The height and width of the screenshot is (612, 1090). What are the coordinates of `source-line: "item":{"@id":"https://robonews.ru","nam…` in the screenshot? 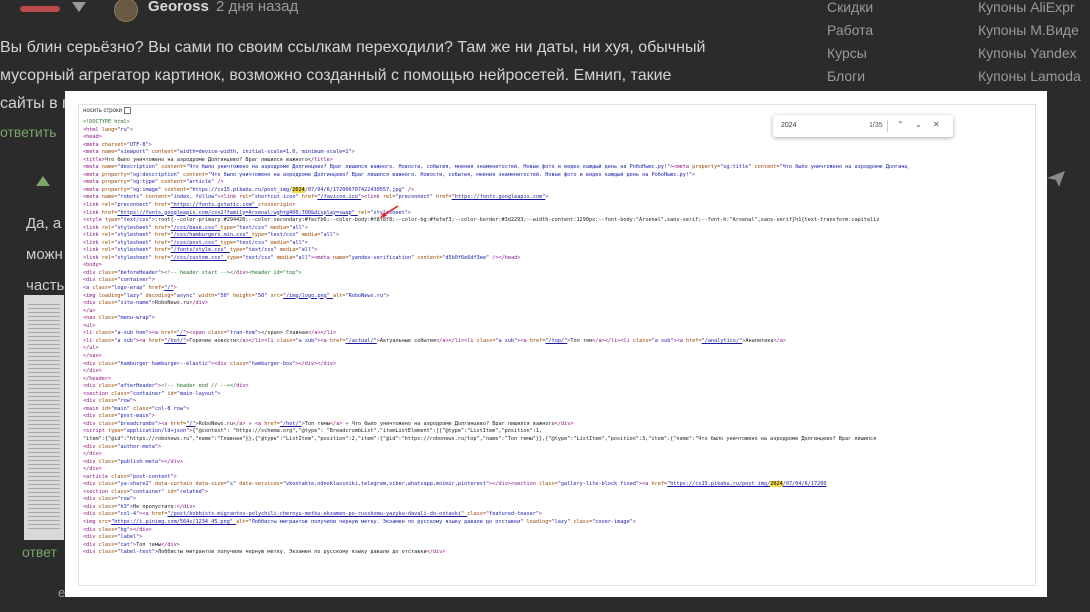 It's located at (558, 440).